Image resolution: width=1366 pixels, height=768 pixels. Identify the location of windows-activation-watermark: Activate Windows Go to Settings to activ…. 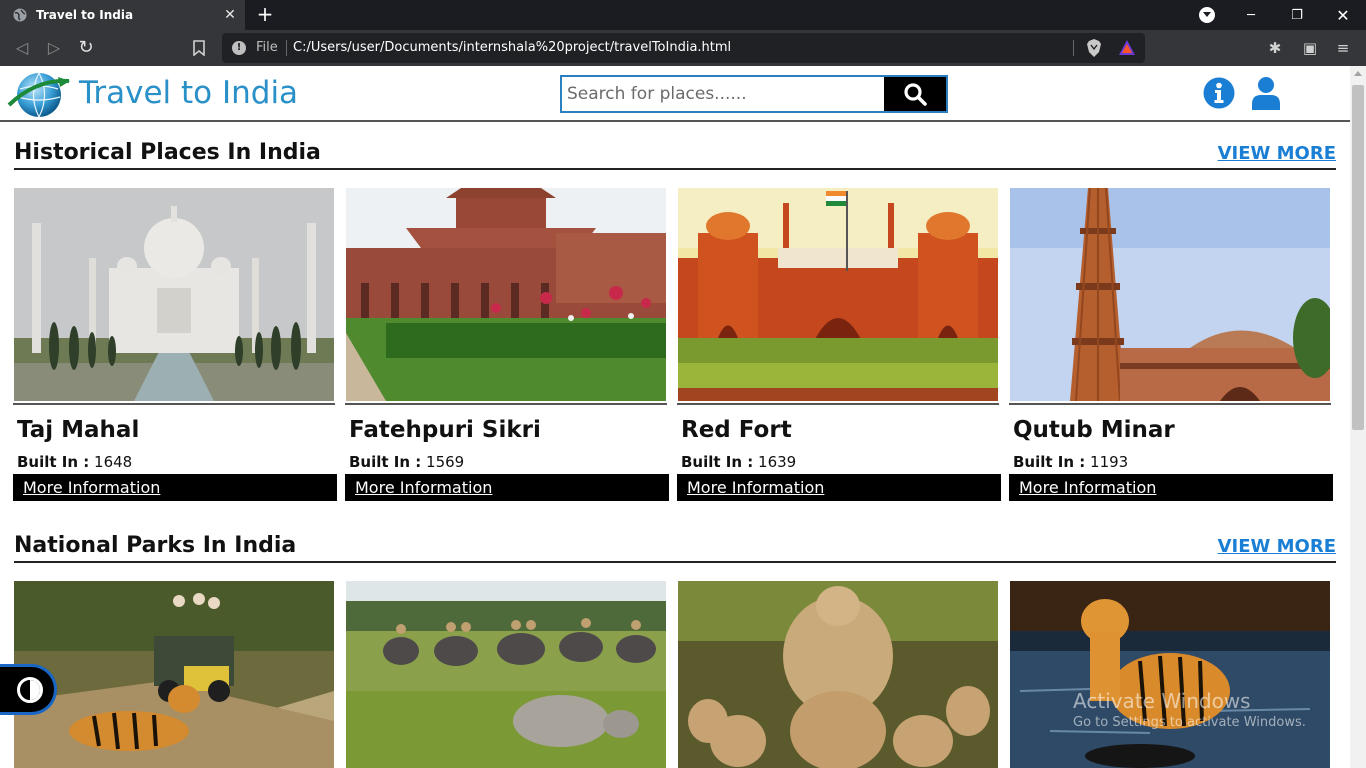
(1189, 709).